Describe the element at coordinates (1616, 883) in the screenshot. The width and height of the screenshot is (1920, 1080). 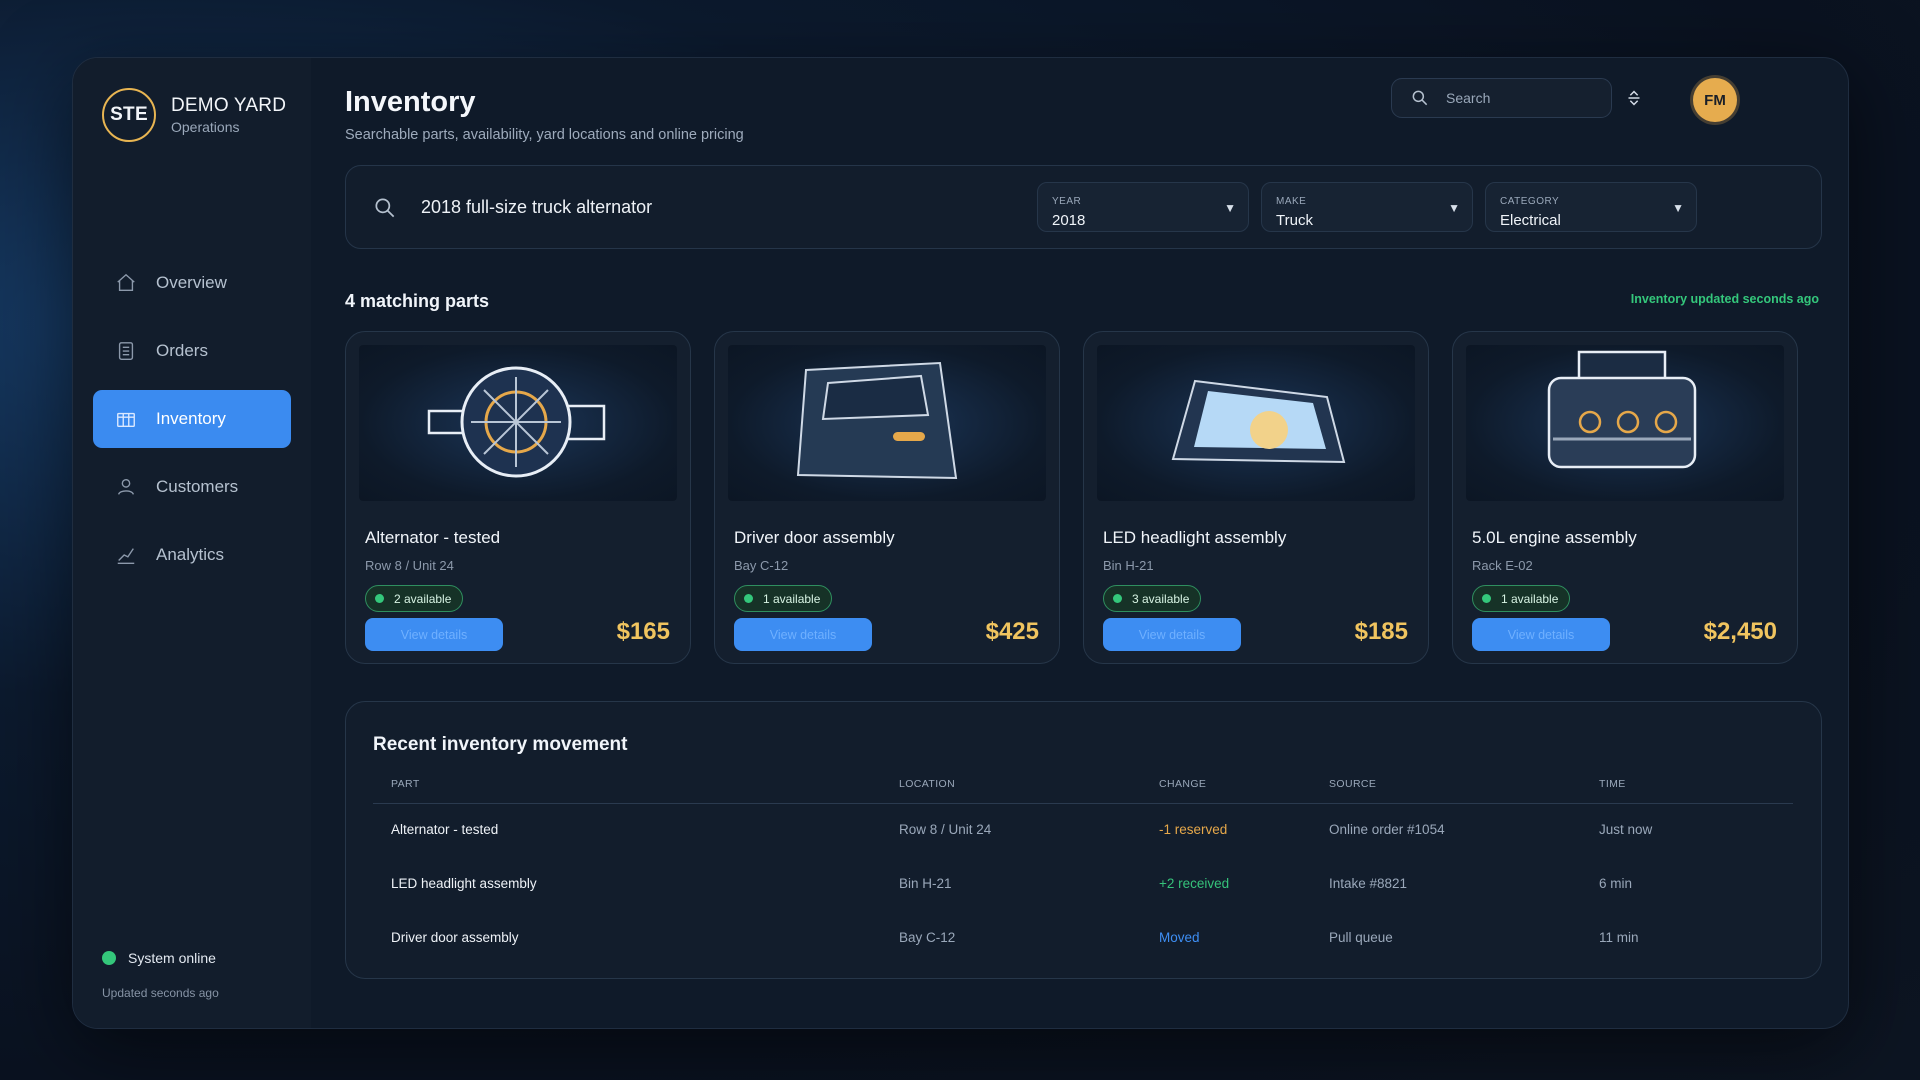
I see `row-time: 6 min` at that location.